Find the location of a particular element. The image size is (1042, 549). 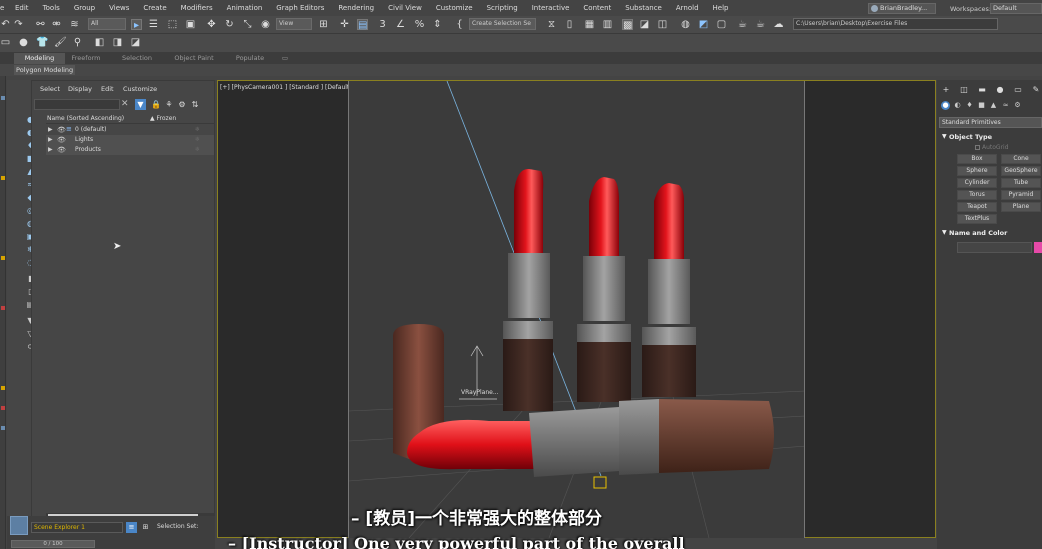

select-by-name-icon: ☰ is located at coordinates (153, 24).